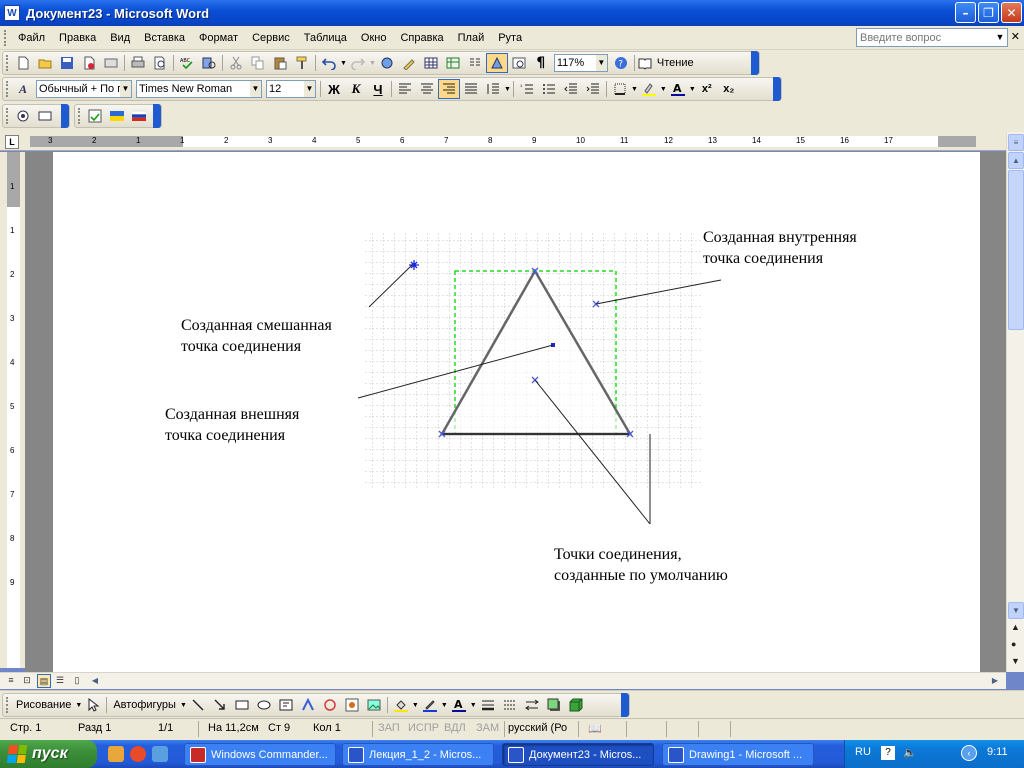  Describe the element at coordinates (258, 63) in the screenshot. I see `copy-icon` at that location.